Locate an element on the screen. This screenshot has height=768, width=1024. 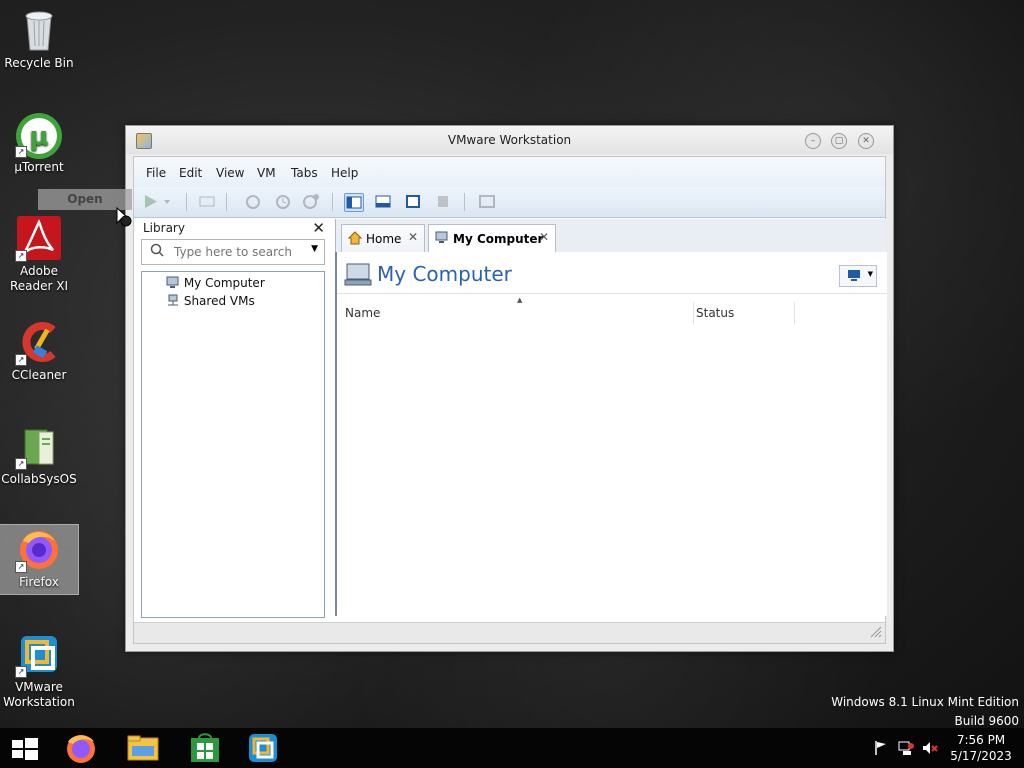
shared-vms-icon is located at coordinates (173, 301).